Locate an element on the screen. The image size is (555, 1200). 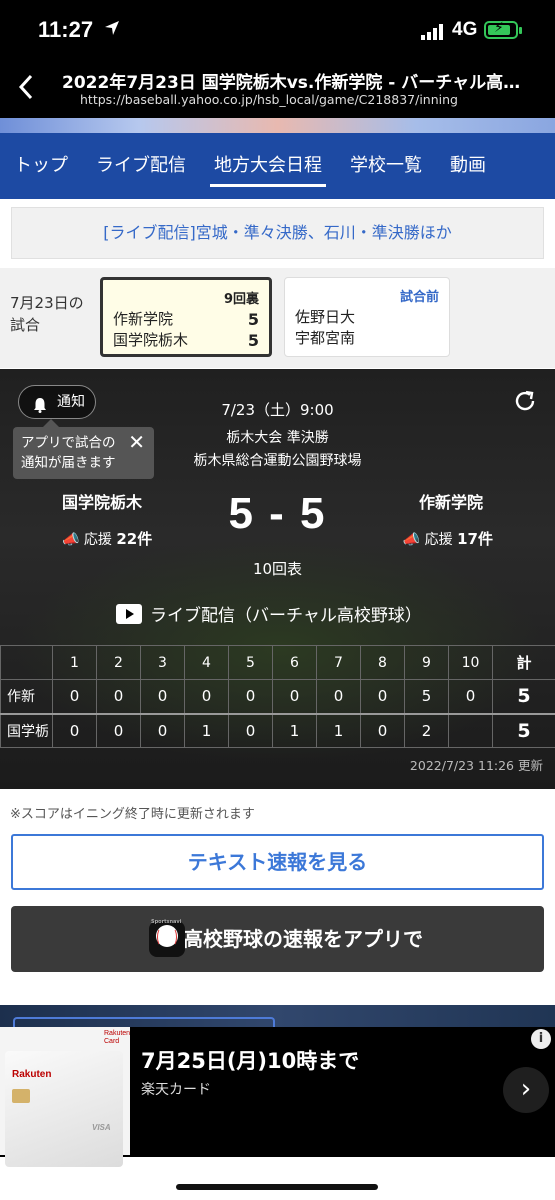
team-name: 国学院栃木 is located at coordinates (151, 340).